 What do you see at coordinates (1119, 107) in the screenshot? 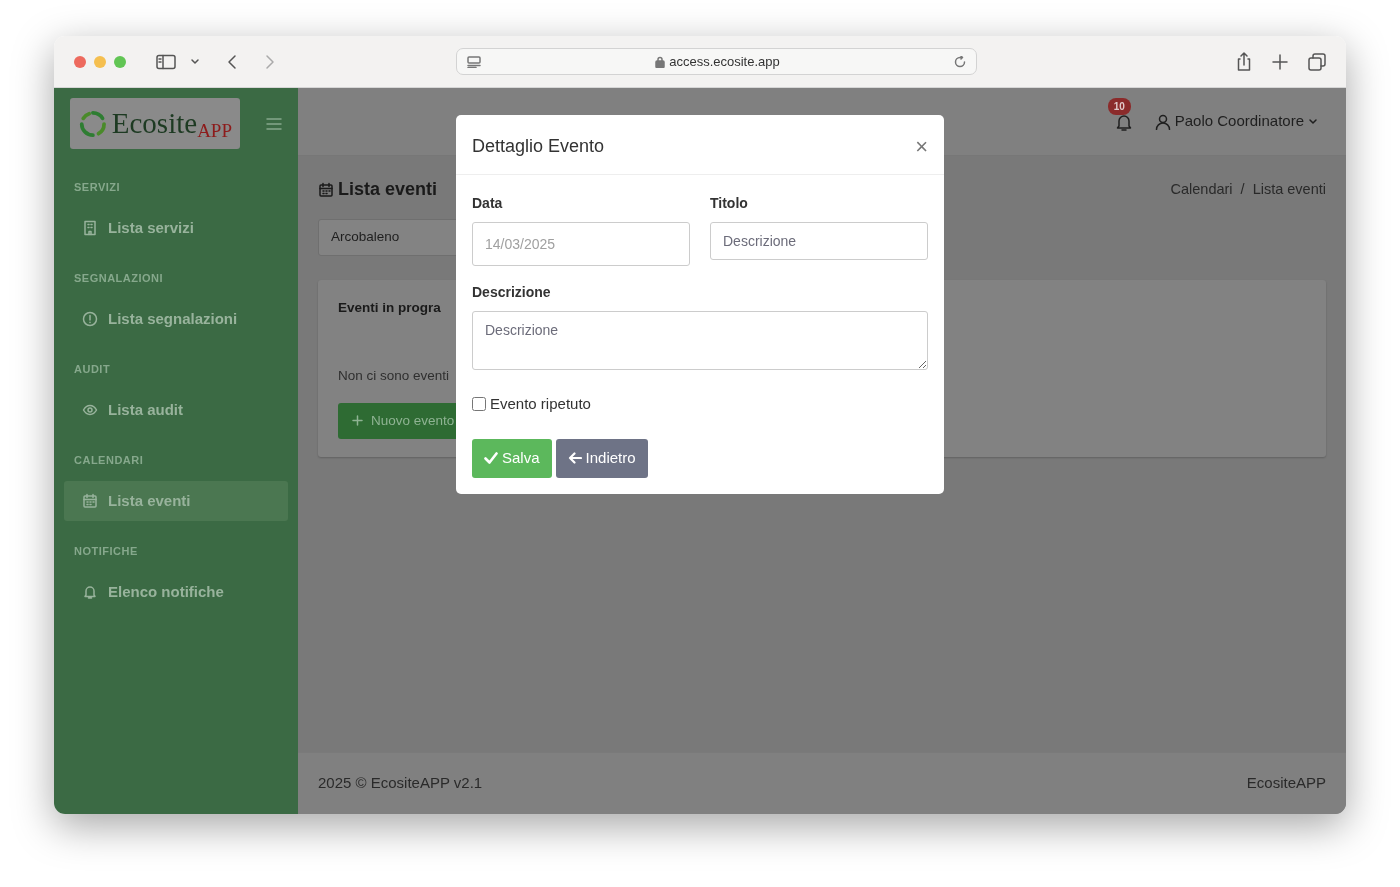
I see `notification-count: 10` at bounding box center [1119, 107].